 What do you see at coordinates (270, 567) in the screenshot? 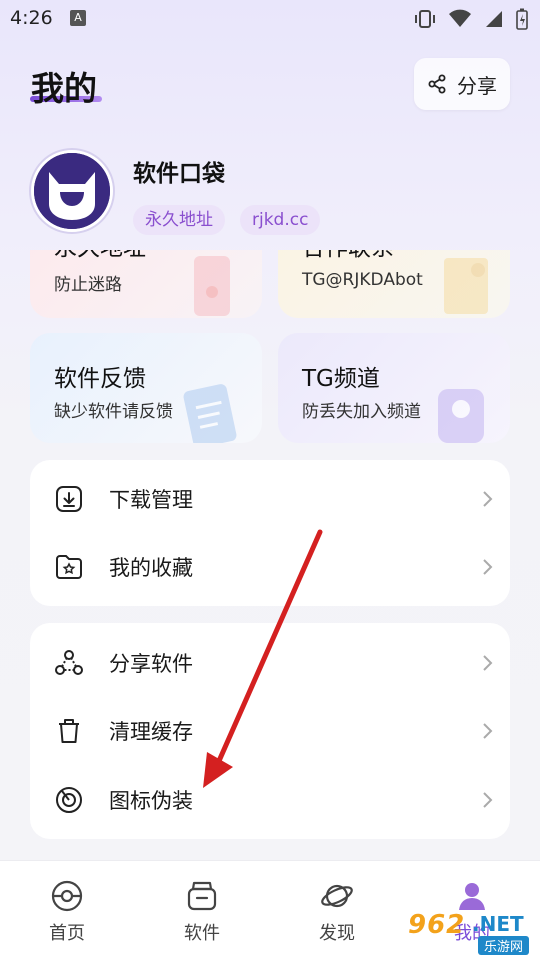
I see `row-favorites: 我的收藏` at bounding box center [270, 567].